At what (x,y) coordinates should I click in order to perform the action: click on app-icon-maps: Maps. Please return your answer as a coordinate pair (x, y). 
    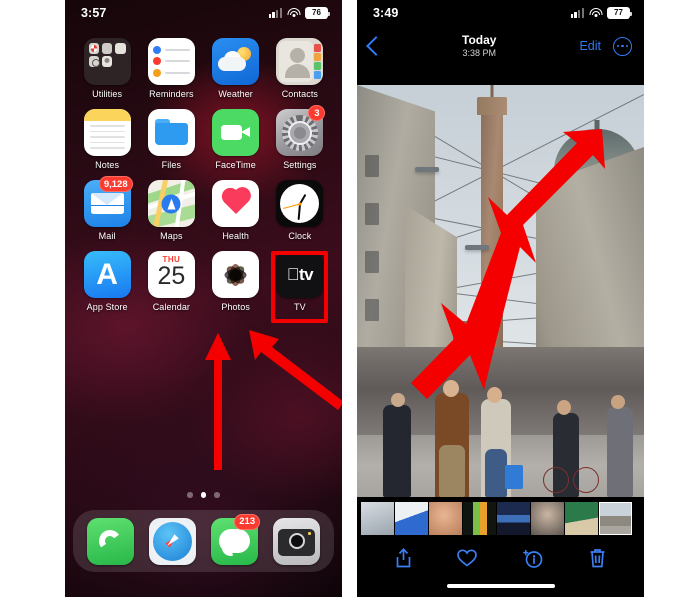
    Looking at the image, I should click on (171, 210).